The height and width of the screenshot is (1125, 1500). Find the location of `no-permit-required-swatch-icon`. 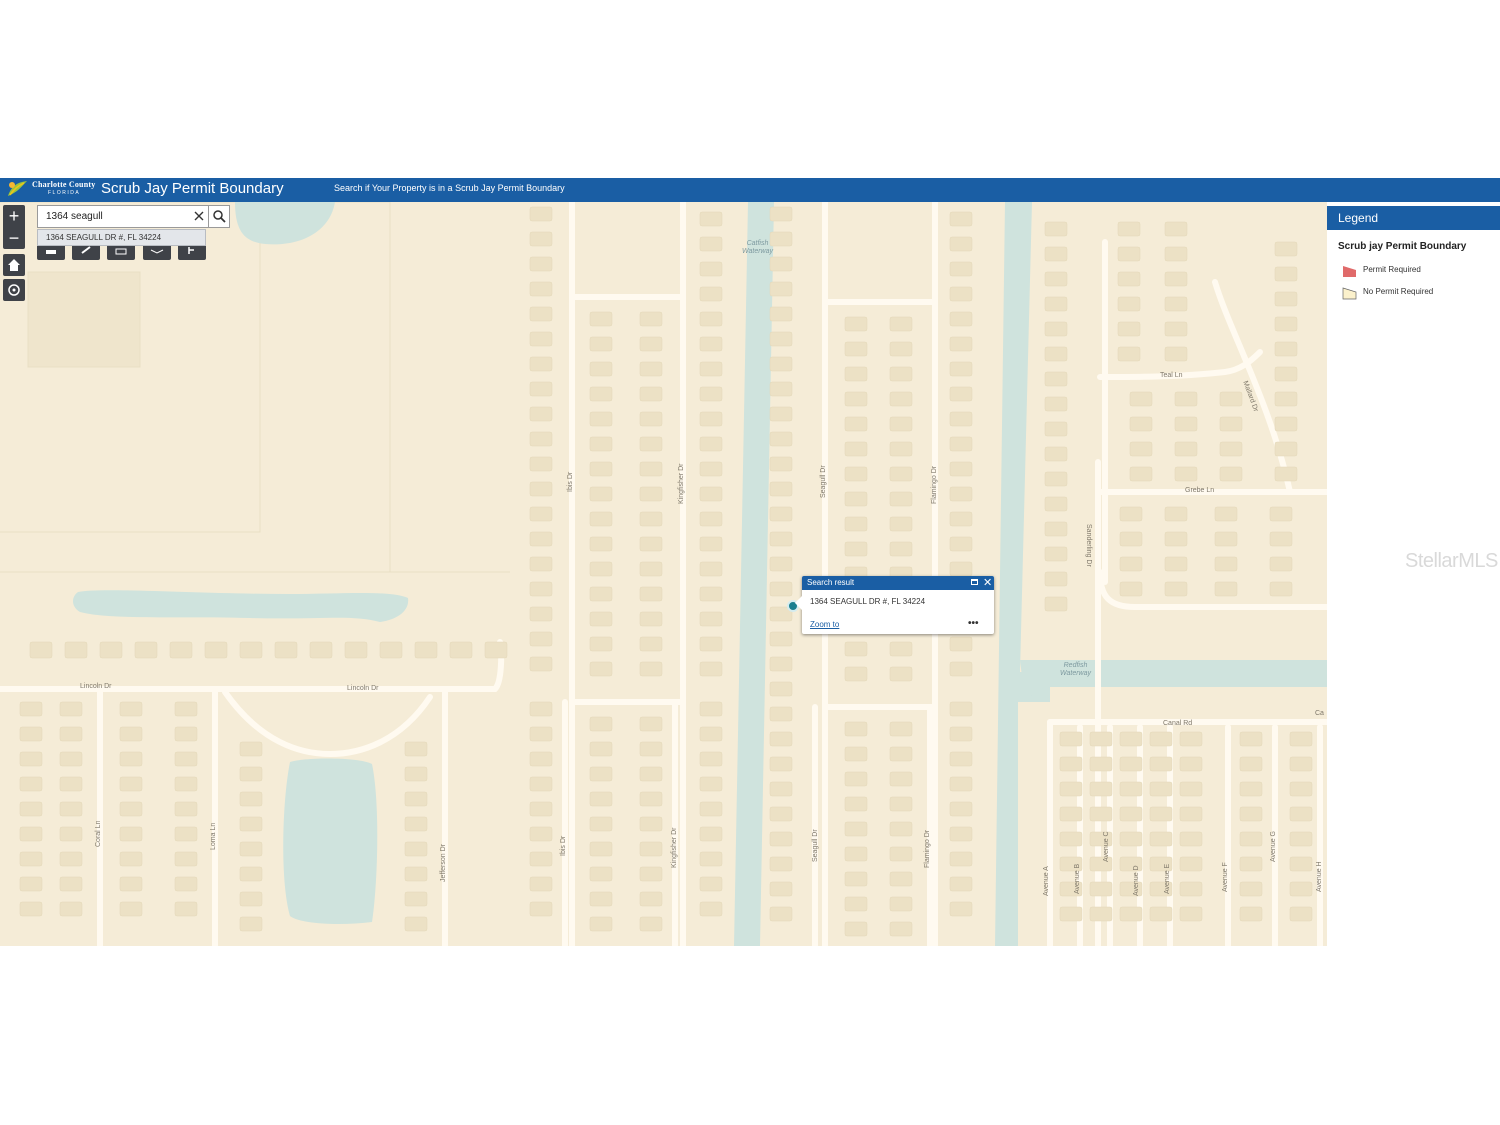

no-permit-required-swatch-icon is located at coordinates (1349, 293).